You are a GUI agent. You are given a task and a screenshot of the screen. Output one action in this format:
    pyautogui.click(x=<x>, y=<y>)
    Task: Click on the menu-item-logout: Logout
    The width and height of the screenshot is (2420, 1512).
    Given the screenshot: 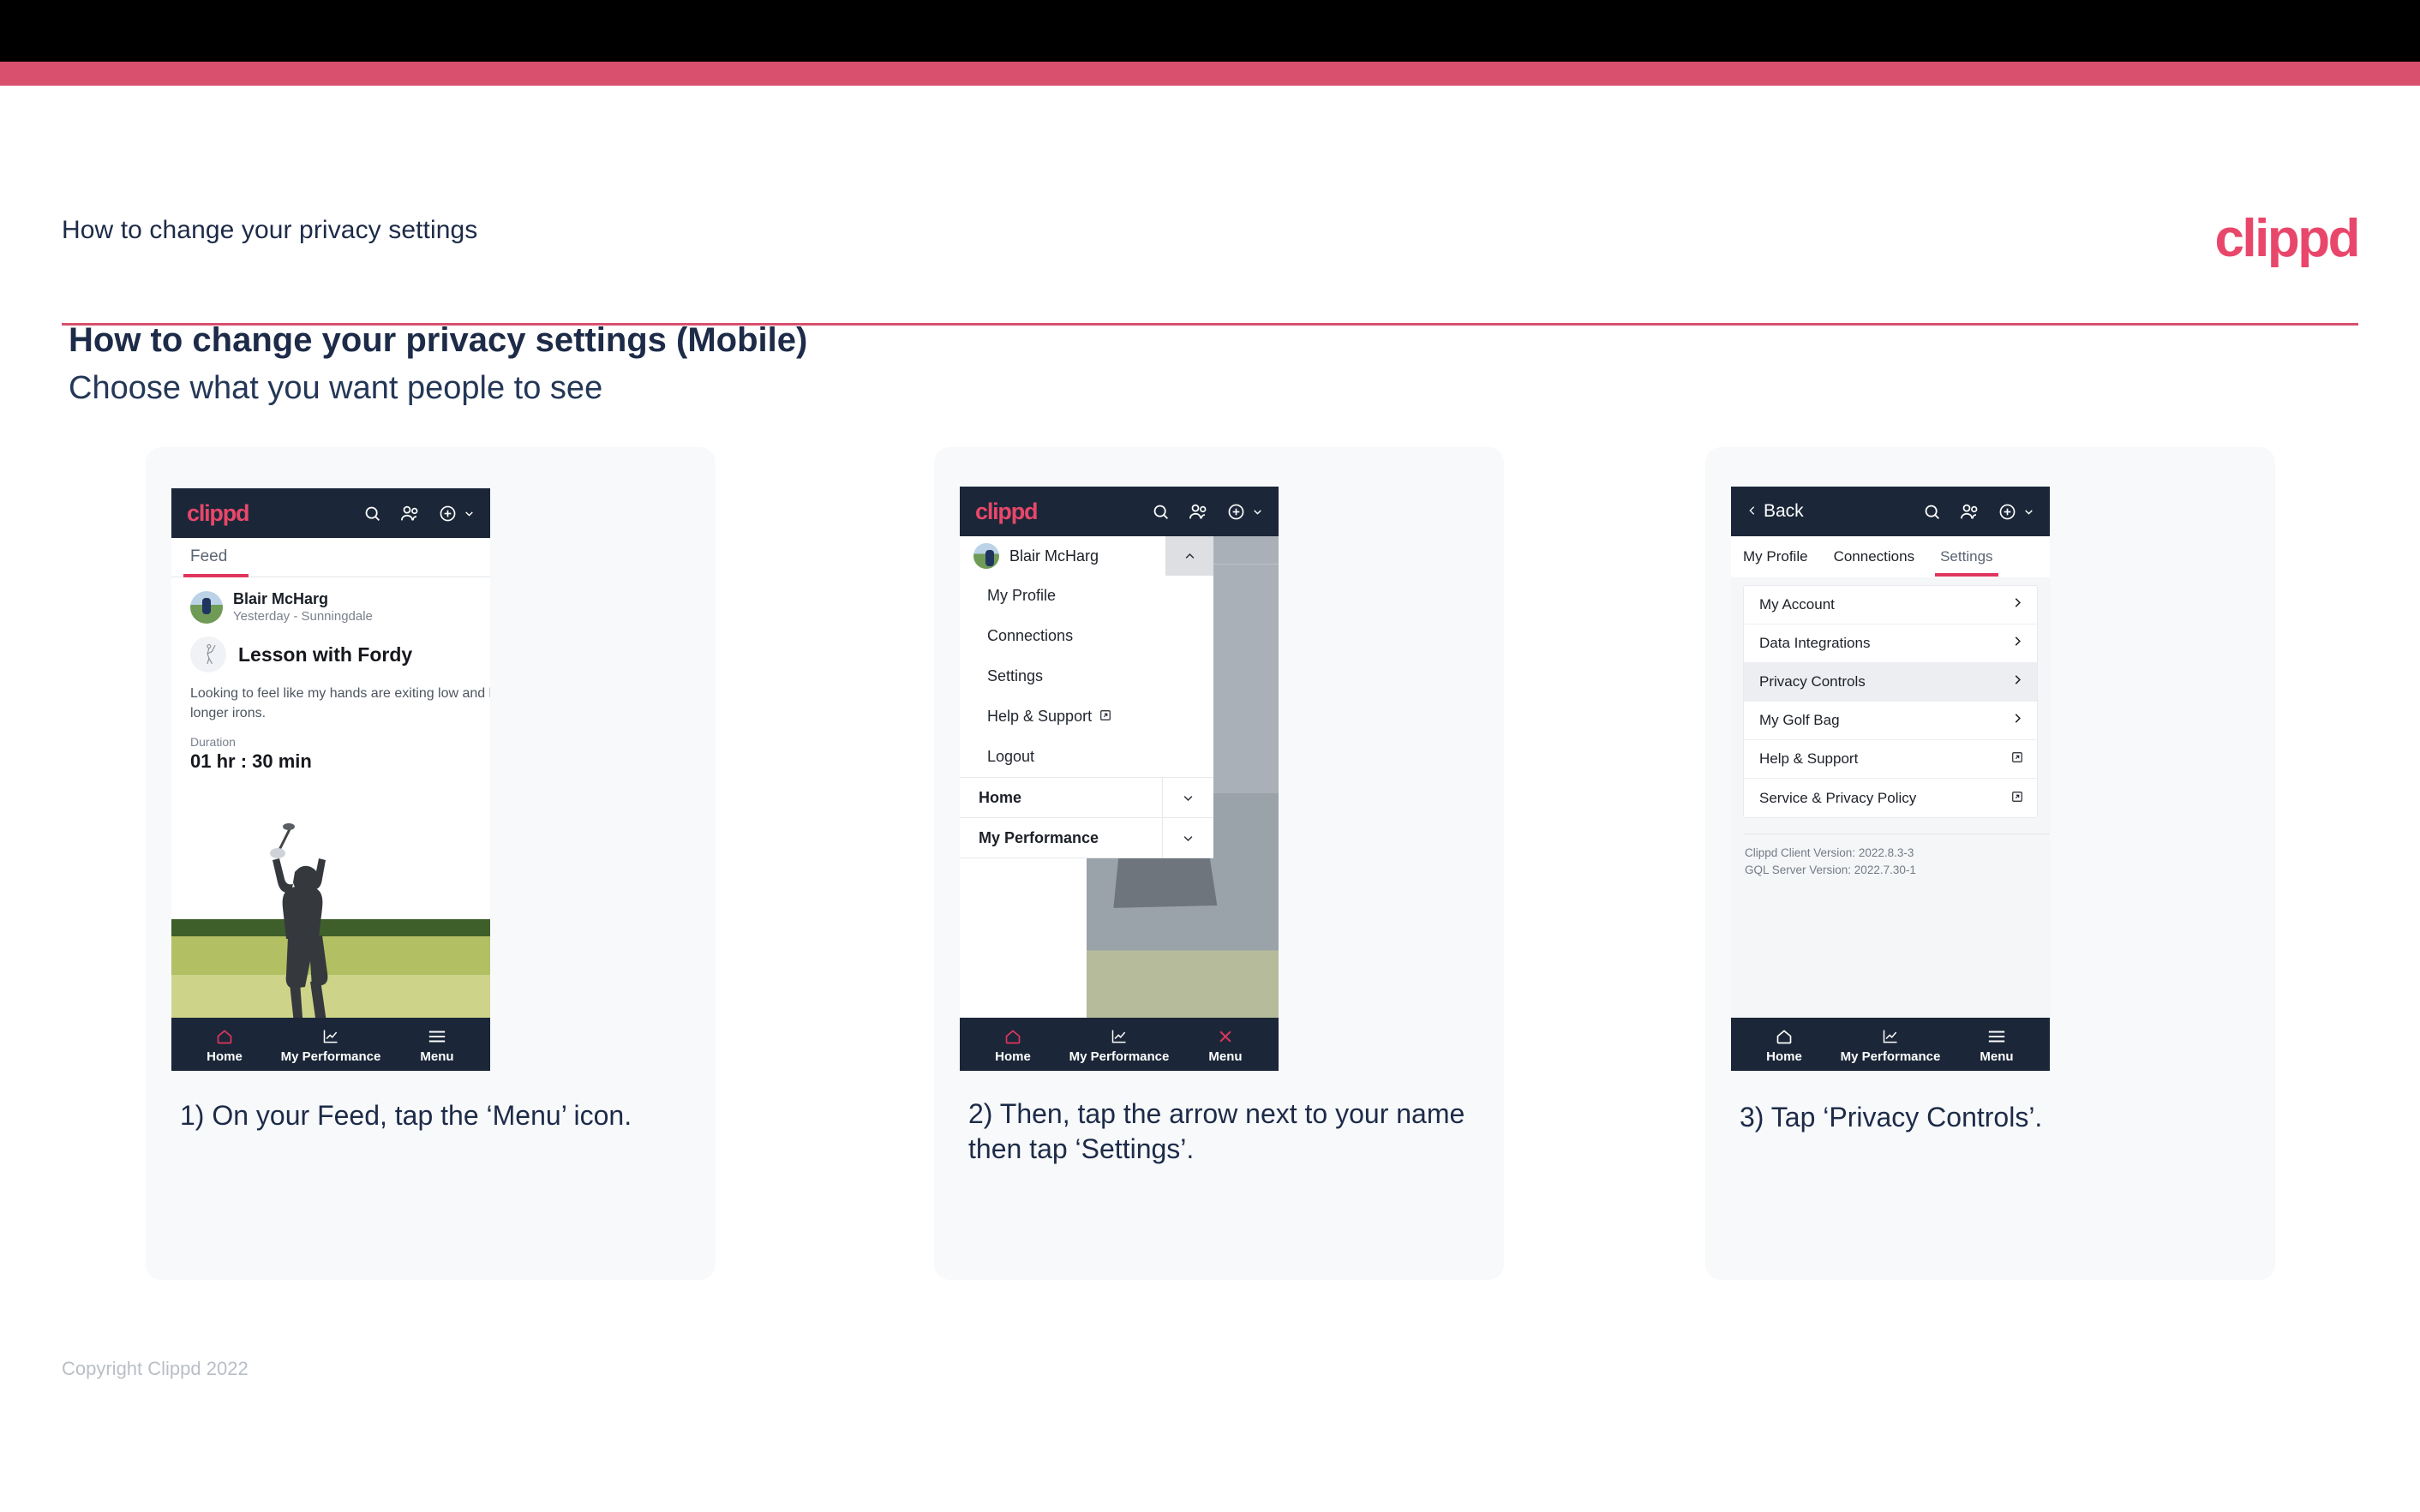 What is the action you would take?
    pyautogui.click(x=1086, y=757)
    